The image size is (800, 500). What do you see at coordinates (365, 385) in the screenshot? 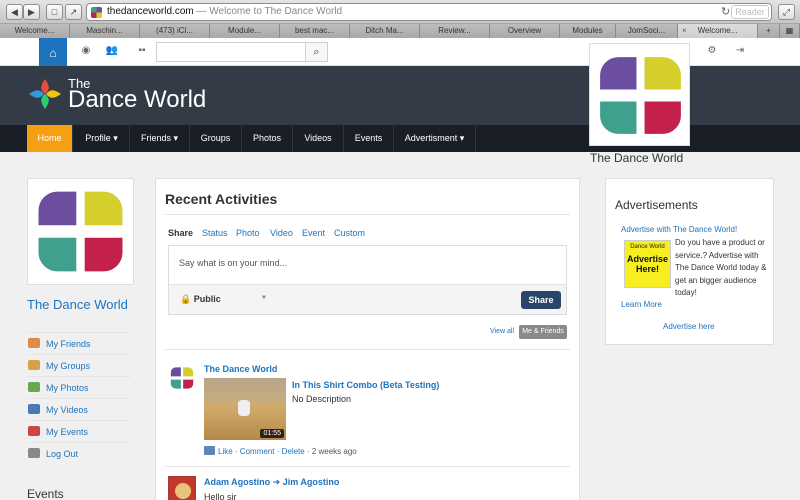
I see `video-title: In This Shirt Combo (Beta Testing)` at bounding box center [365, 385].